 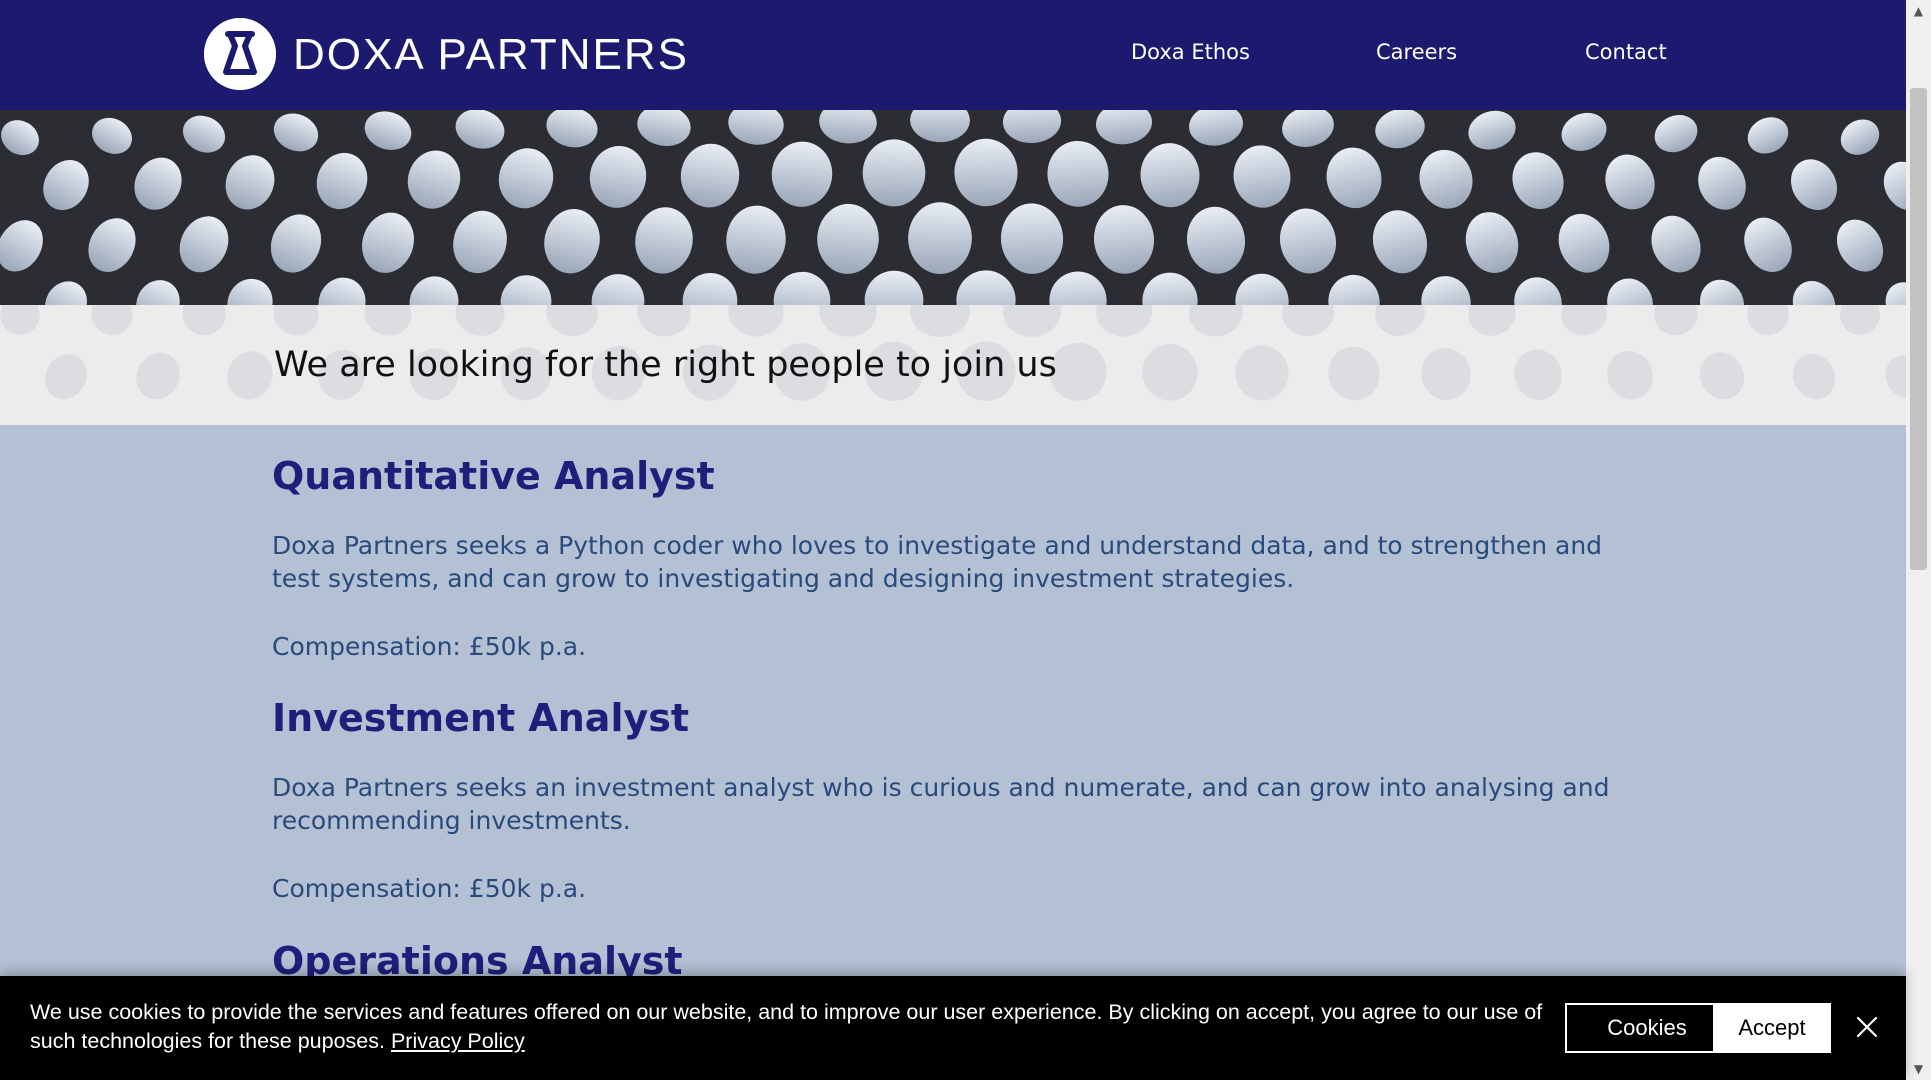 What do you see at coordinates (491, 55) in the screenshot?
I see `brand-name: DOXA PARTNERS` at bounding box center [491, 55].